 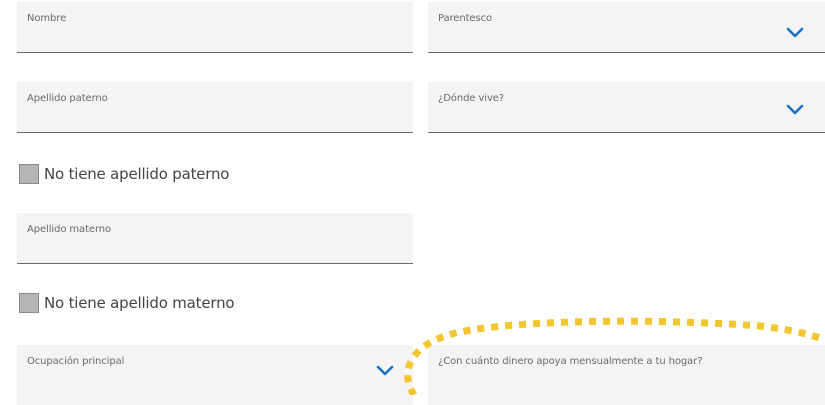 What do you see at coordinates (69, 229) in the screenshot?
I see `apellido-materno-label: Apellido materno` at bounding box center [69, 229].